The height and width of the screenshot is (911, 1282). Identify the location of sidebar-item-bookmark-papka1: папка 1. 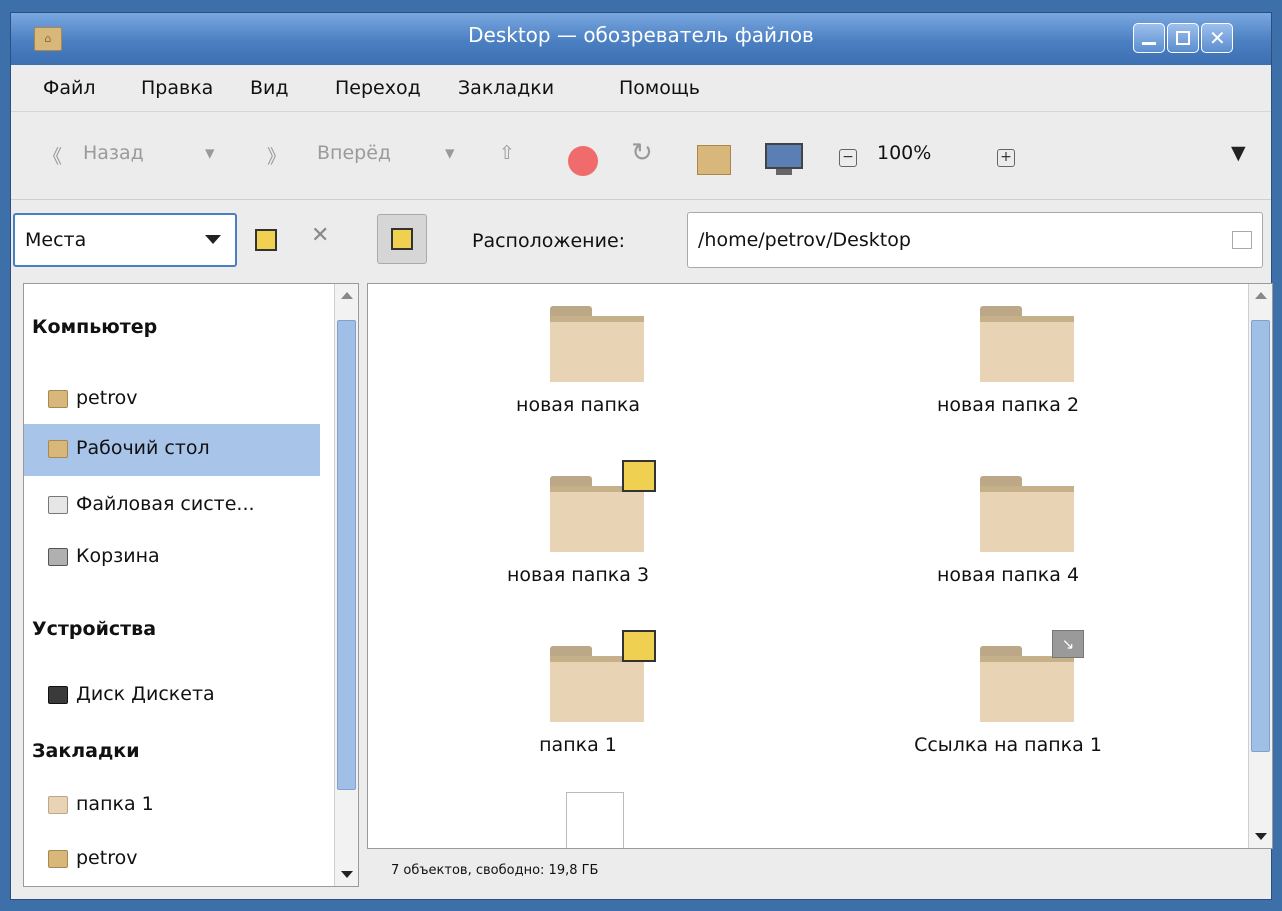
(172, 806).